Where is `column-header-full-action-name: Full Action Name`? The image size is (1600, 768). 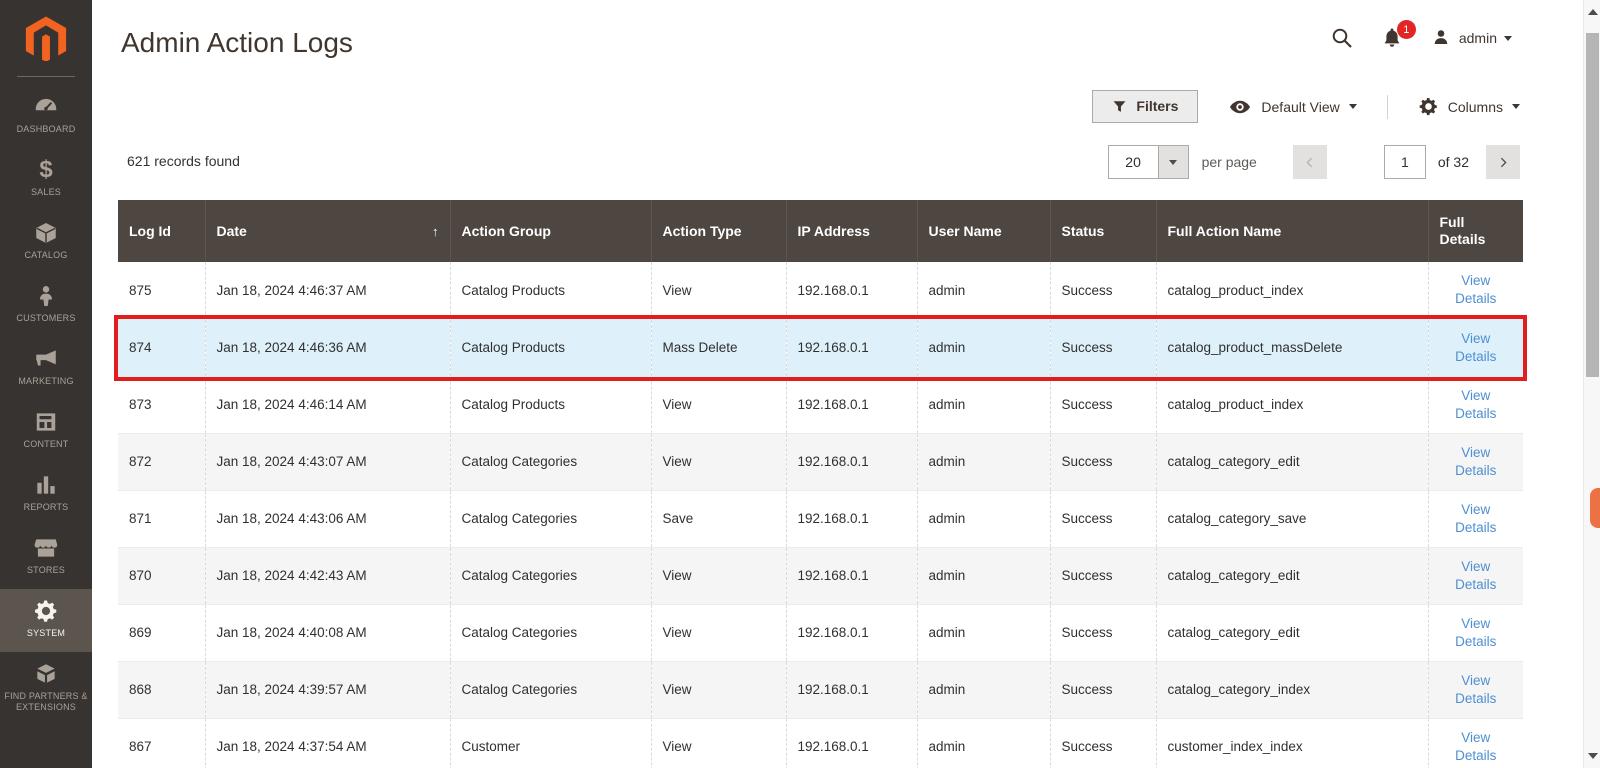
column-header-full-action-name: Full Action Name is located at coordinates (1291, 231).